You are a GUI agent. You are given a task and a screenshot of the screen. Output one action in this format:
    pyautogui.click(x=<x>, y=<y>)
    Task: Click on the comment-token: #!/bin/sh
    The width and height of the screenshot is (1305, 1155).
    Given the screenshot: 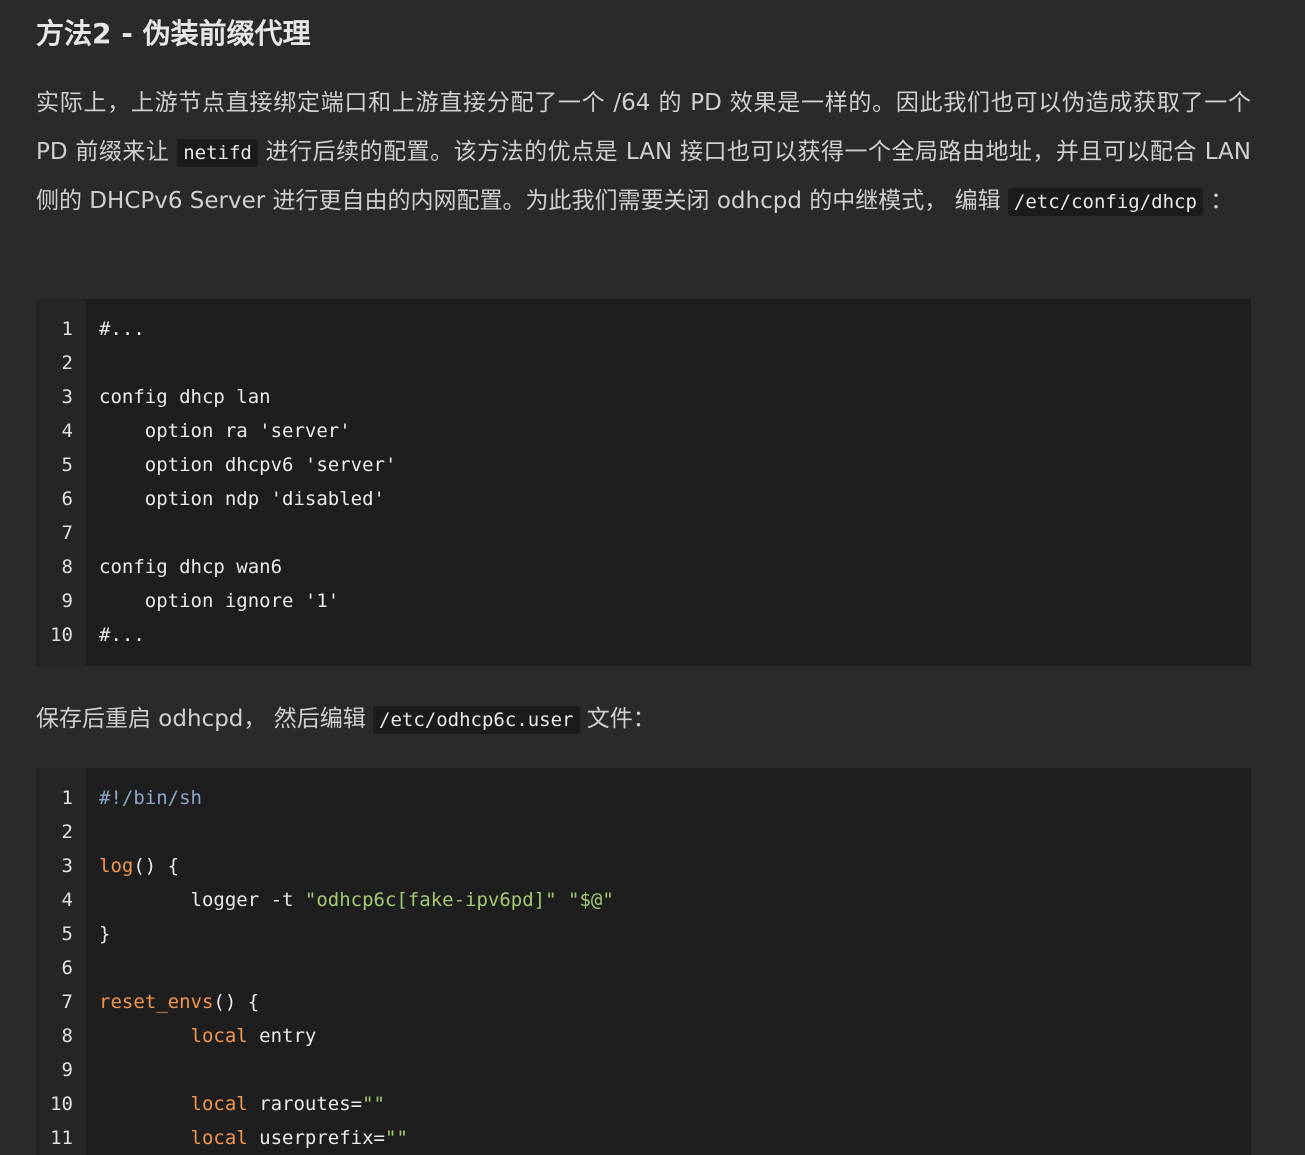 What is the action you would take?
    pyautogui.click(x=150, y=798)
    